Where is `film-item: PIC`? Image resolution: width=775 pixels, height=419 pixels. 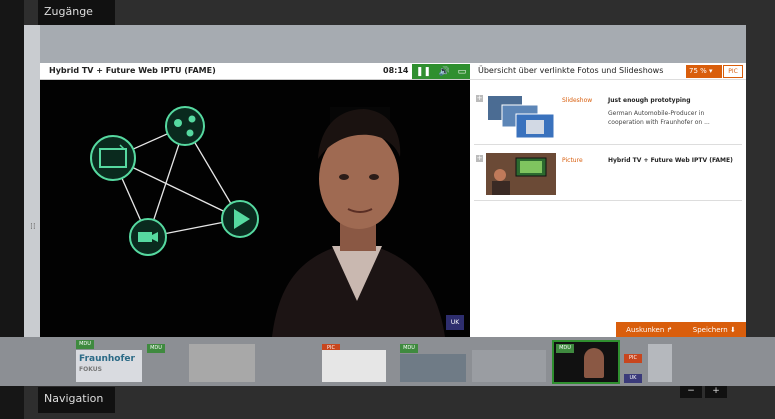
film-item: PIC is located at coordinates (325, 362).